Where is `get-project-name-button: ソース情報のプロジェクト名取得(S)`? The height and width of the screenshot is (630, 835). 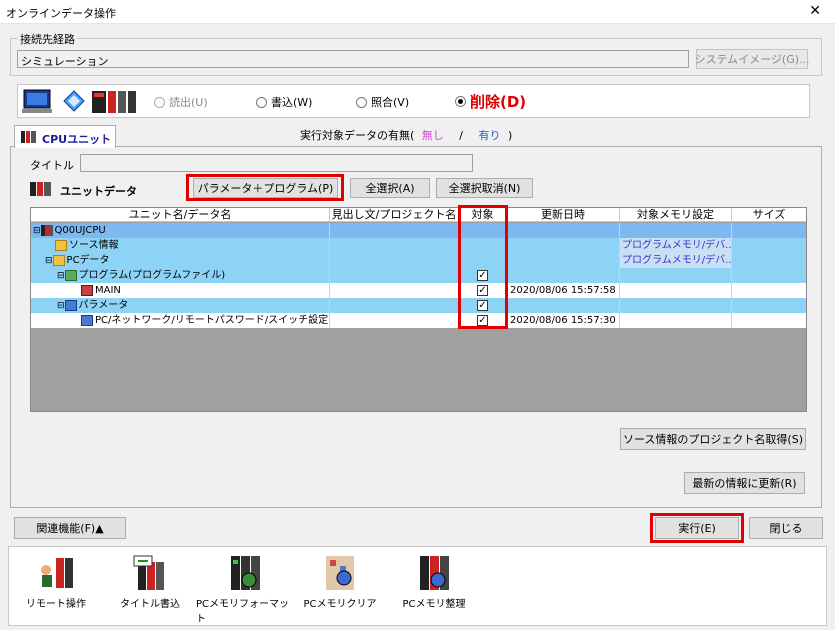 get-project-name-button: ソース情報のプロジェクト名取得(S) is located at coordinates (713, 439).